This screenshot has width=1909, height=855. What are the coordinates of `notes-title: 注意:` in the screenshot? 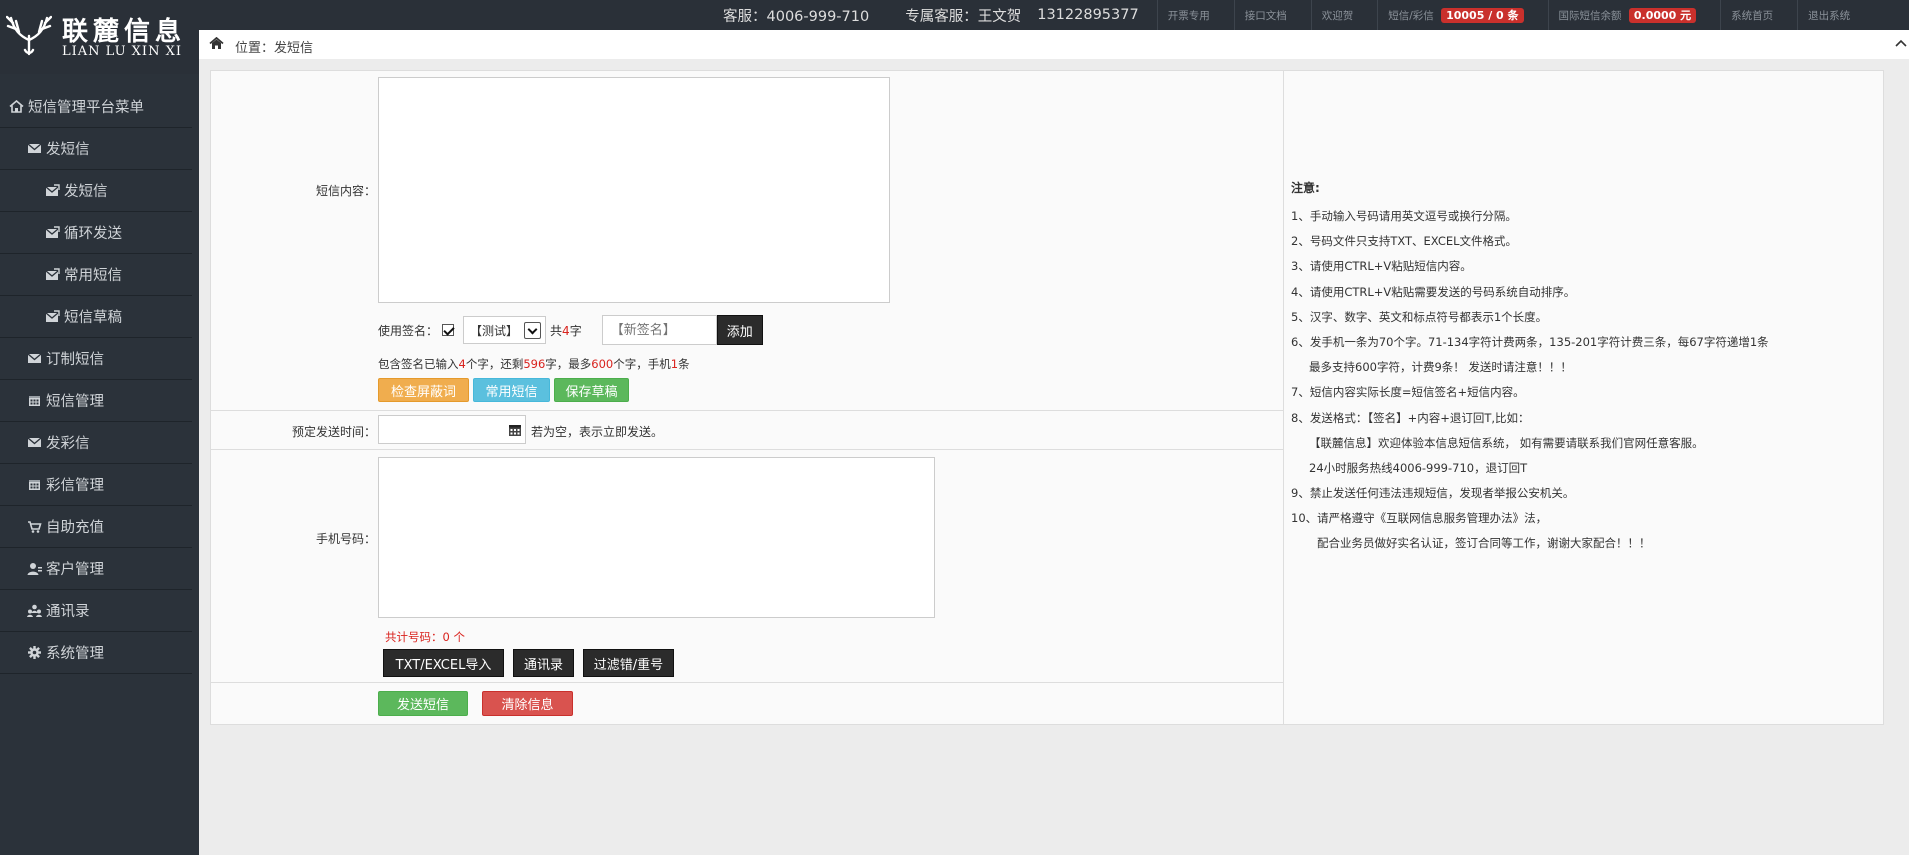 It's located at (1305, 188).